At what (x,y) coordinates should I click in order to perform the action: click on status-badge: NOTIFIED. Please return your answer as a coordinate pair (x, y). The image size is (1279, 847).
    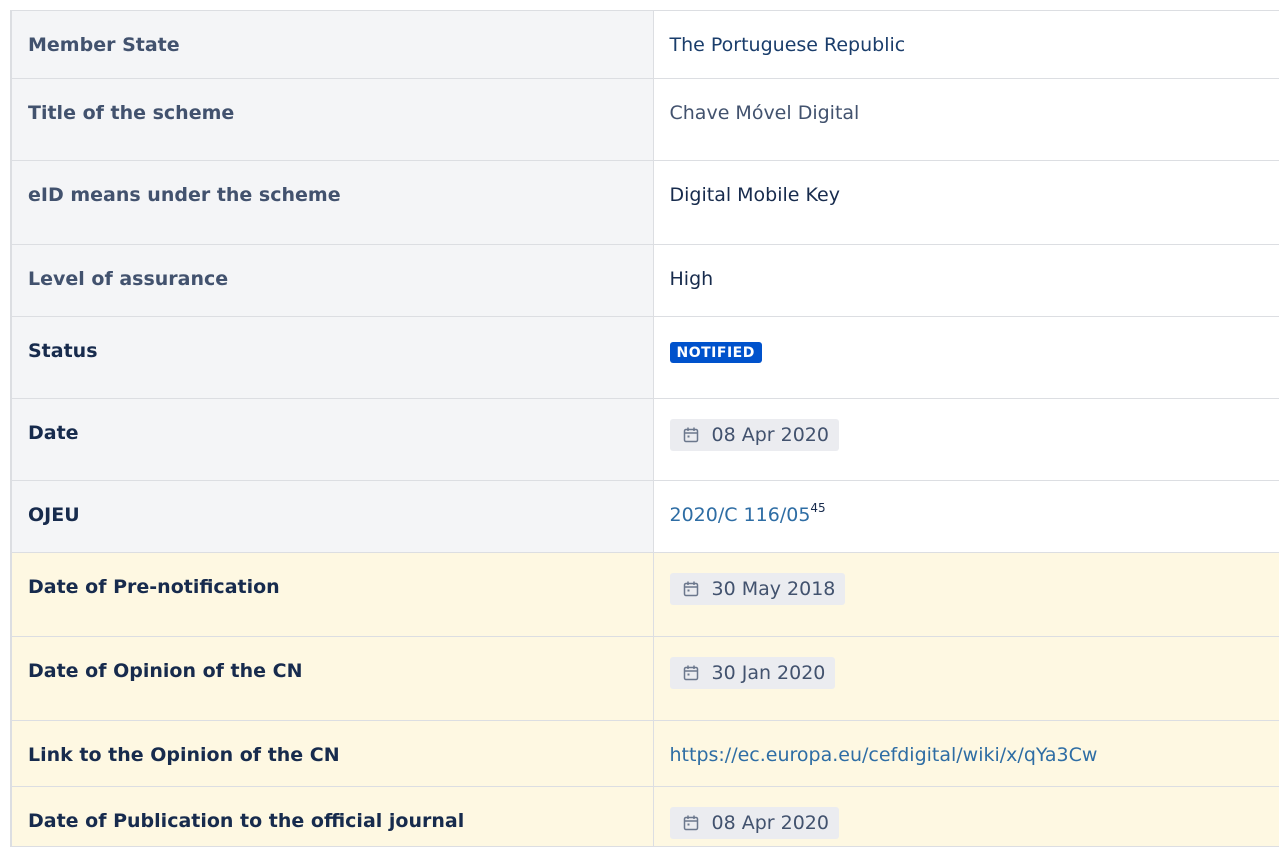
    Looking at the image, I should click on (715, 352).